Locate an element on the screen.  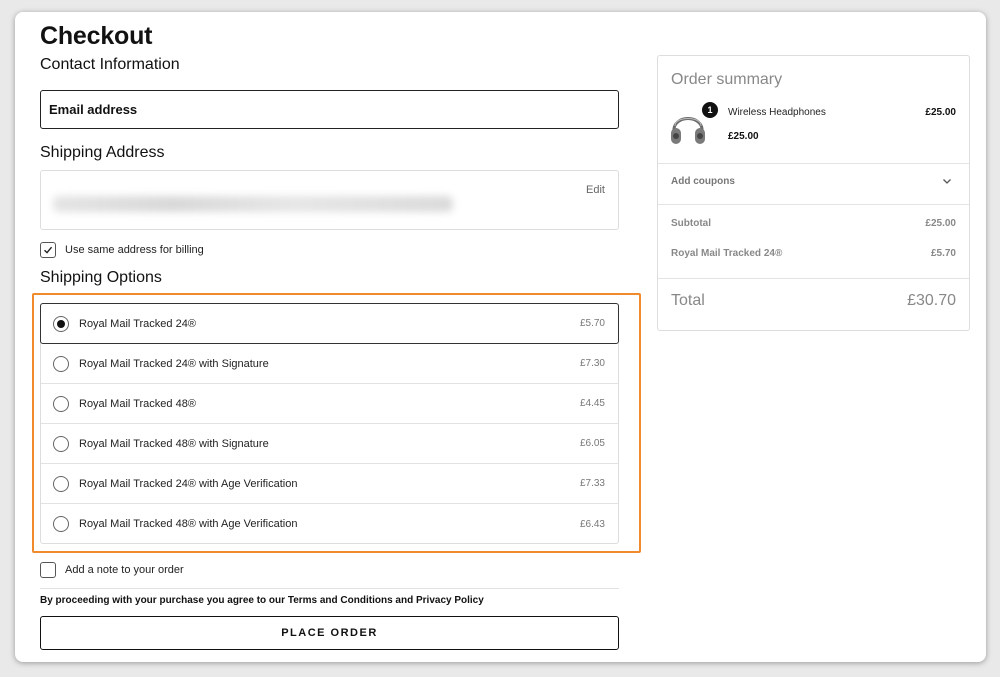
shipping-option-label: Royal Mail Tracked 48® with Signature is located at coordinates (174, 443).